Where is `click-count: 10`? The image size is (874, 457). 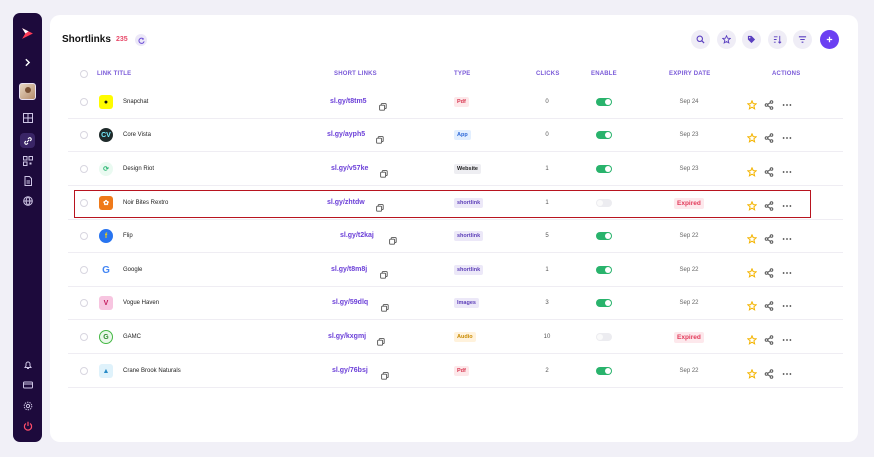
click-count: 10 is located at coordinates (547, 337).